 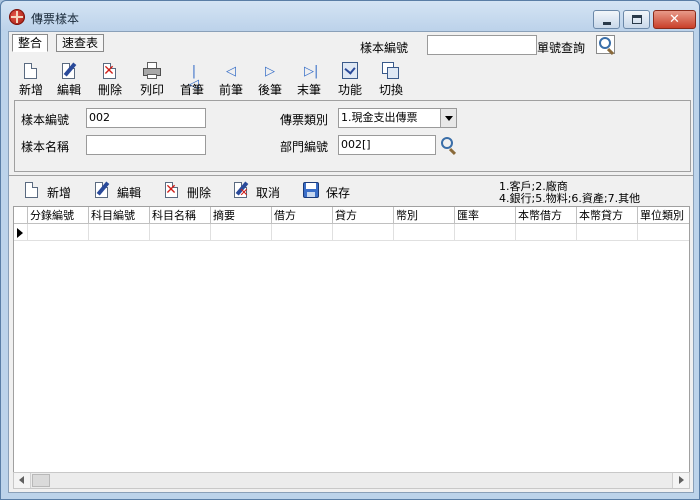 I want to click on search-icon, so click(x=605, y=43).